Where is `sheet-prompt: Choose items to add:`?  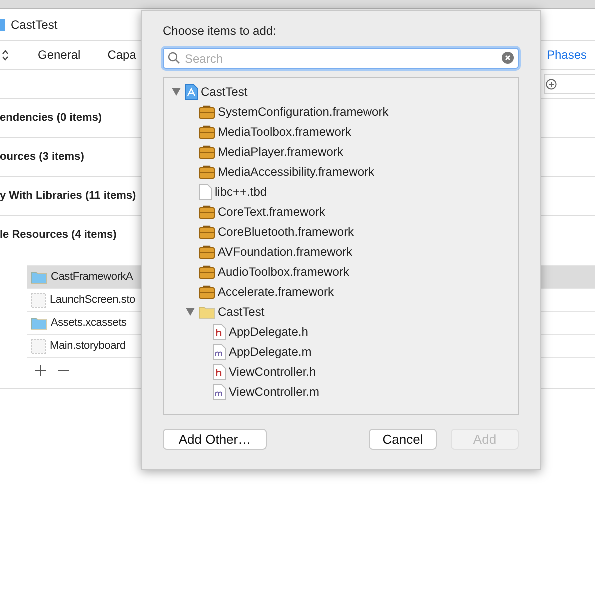
sheet-prompt: Choose items to add: is located at coordinates (220, 32).